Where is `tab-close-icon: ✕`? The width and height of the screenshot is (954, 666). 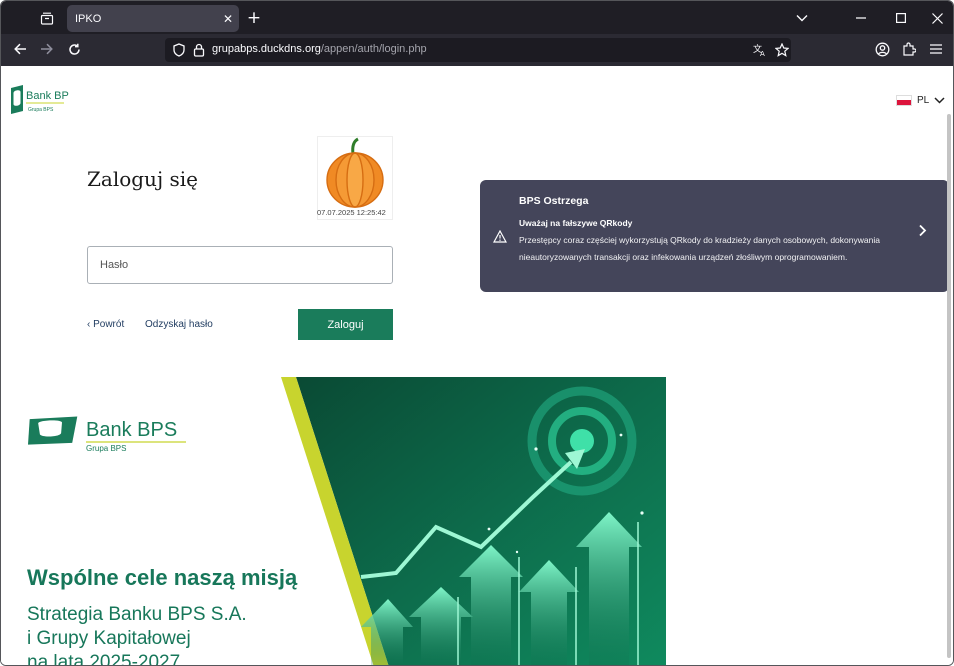 tab-close-icon: ✕ is located at coordinates (228, 19).